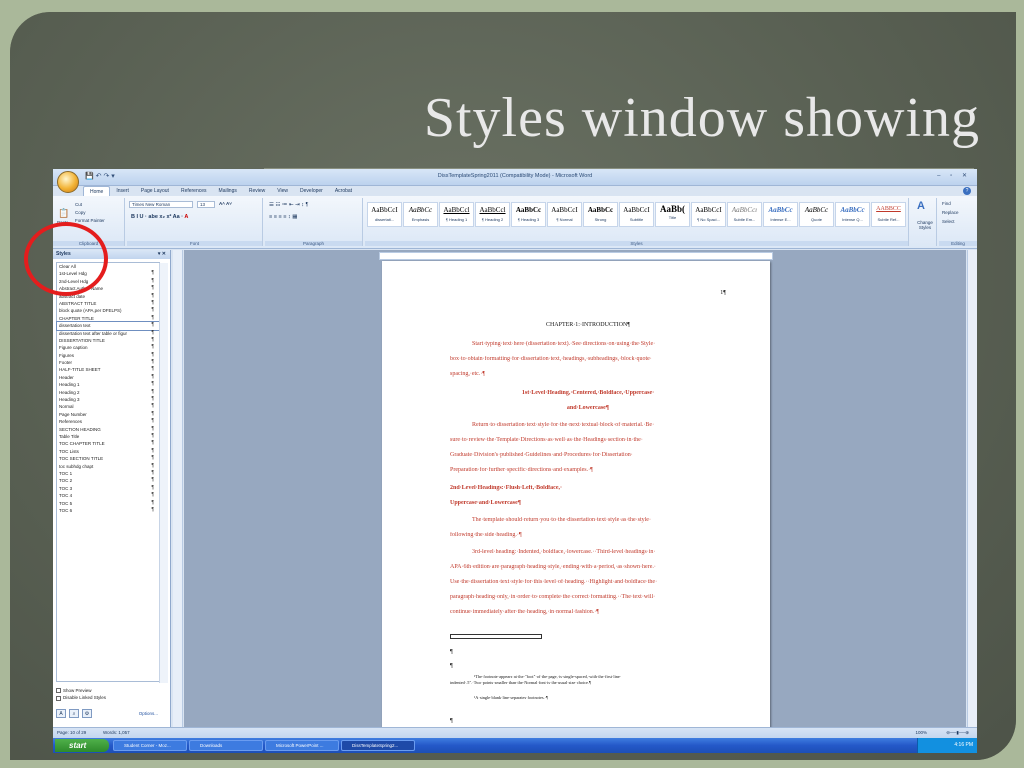  Describe the element at coordinates (967, 191) in the screenshot. I see `help-icon: ?` at that location.